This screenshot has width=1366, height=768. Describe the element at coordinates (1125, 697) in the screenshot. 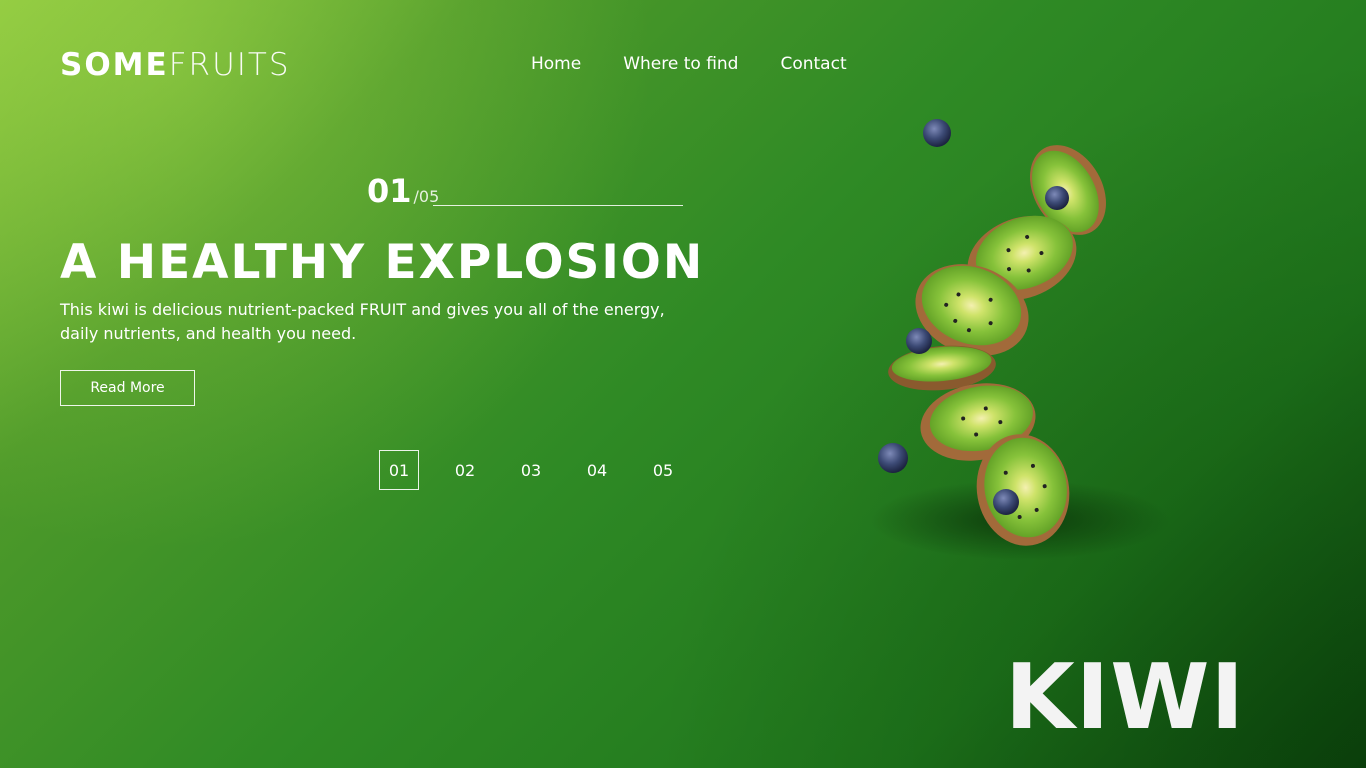

I see `fruit-name-title: KIWI` at that location.